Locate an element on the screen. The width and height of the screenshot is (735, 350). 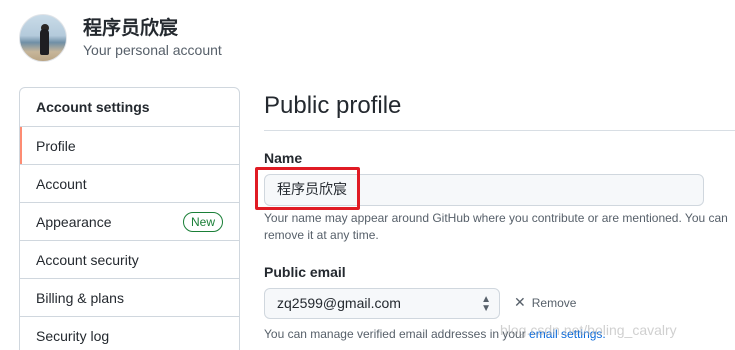
avatar is located at coordinates (43, 38).